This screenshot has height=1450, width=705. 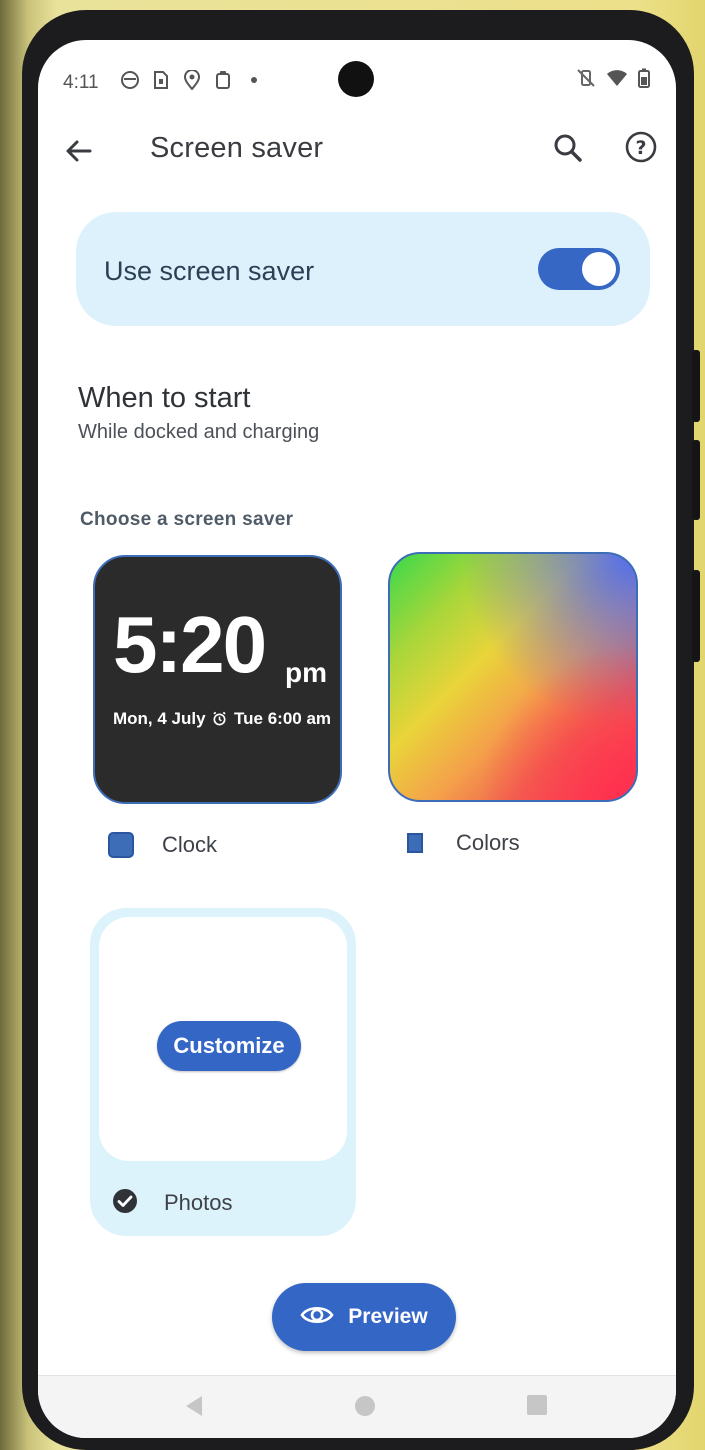 I want to click on option-photos-label: Photos, so click(x=198, y=1202).